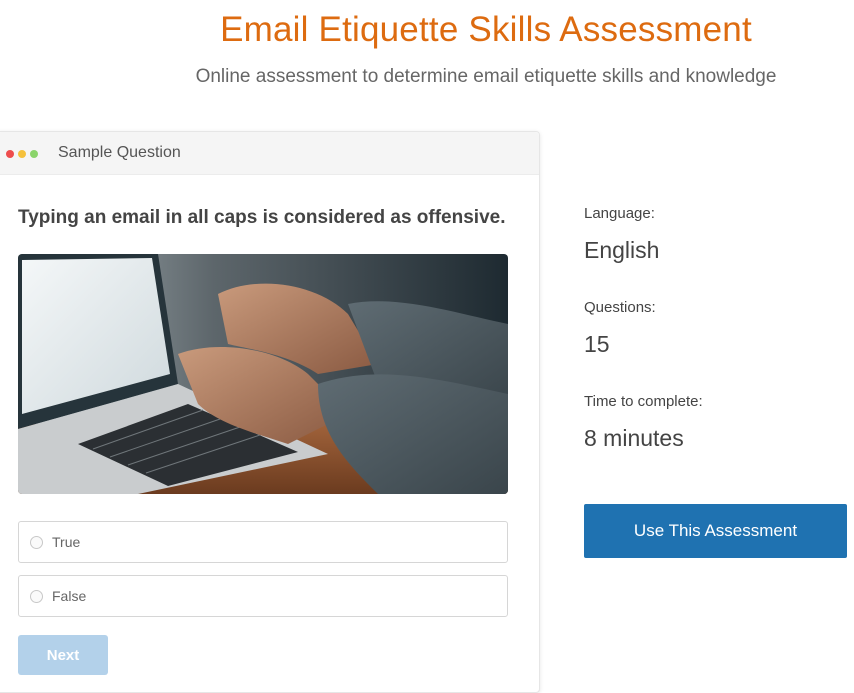  What do you see at coordinates (634, 438) in the screenshot?
I see `time-to-complete-value: 8 minutes` at bounding box center [634, 438].